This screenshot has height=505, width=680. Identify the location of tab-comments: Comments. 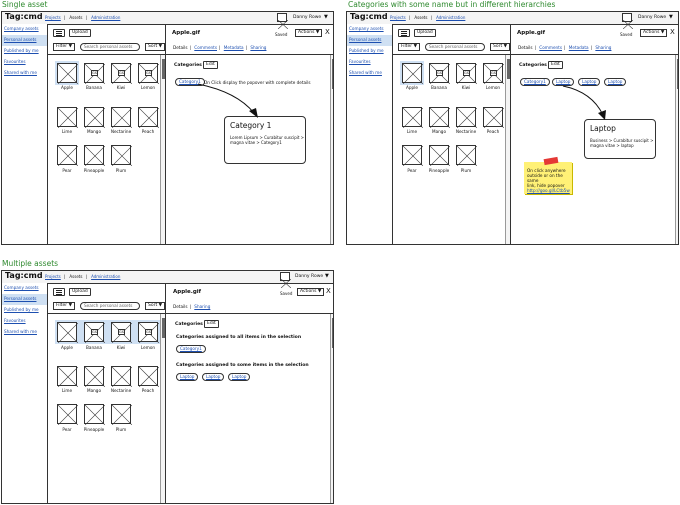
(550, 47).